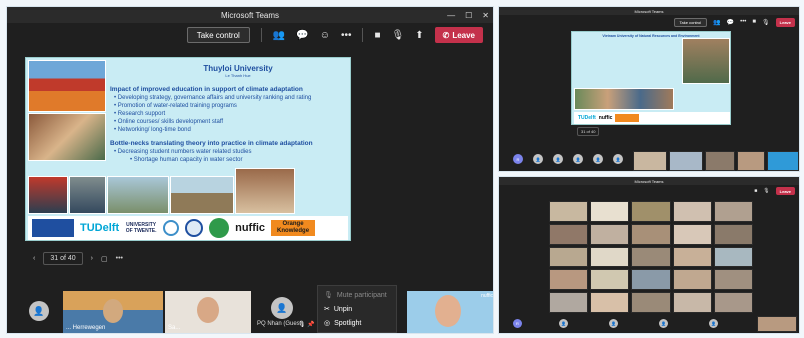 This screenshot has width=804, height=338. Describe the element at coordinates (463, 35) in the screenshot. I see `leave-label: Leave` at that location.